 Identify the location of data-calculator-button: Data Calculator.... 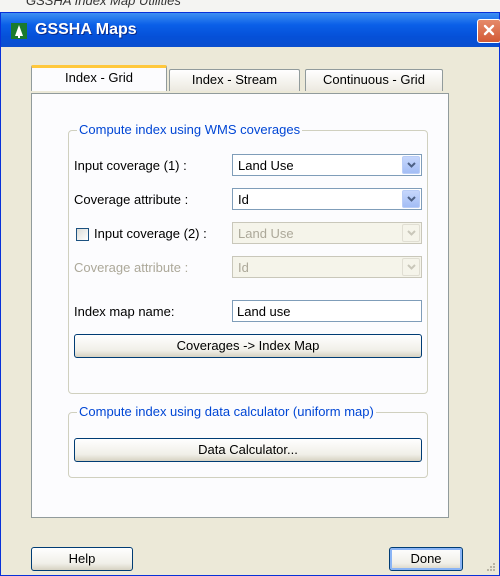
(248, 450).